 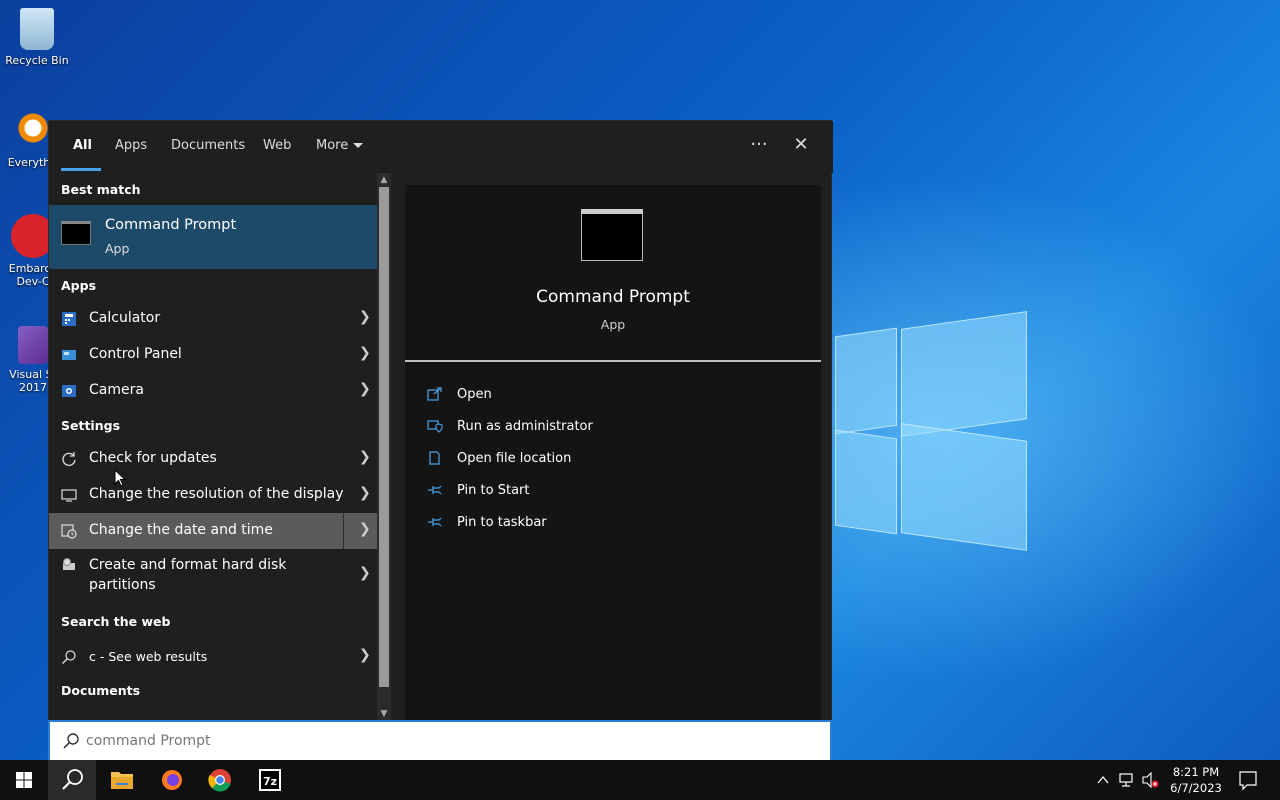 What do you see at coordinates (213, 355) in the screenshot?
I see `result-control-panel: Control Panel ❯` at bounding box center [213, 355].